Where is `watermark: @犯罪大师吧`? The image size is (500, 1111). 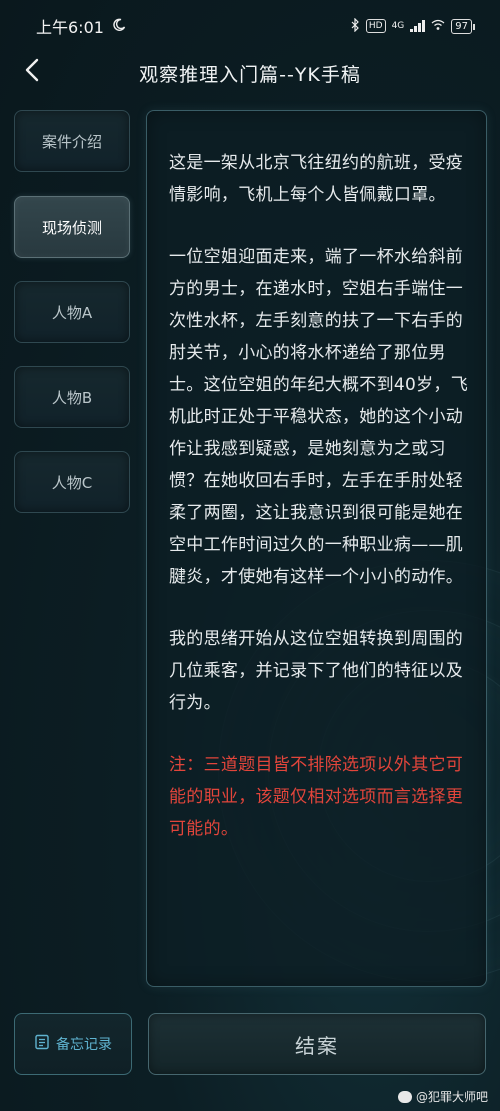 watermark: @犯罪大师吧 is located at coordinates (442, 1096).